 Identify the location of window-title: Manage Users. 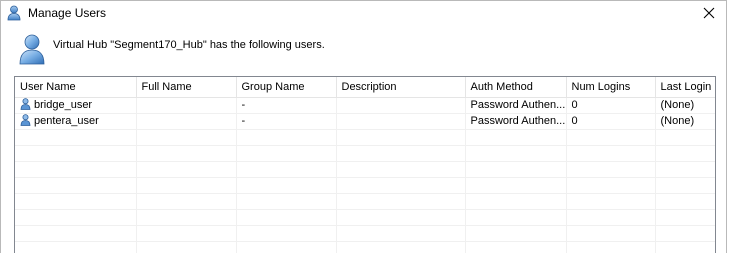
(67, 13).